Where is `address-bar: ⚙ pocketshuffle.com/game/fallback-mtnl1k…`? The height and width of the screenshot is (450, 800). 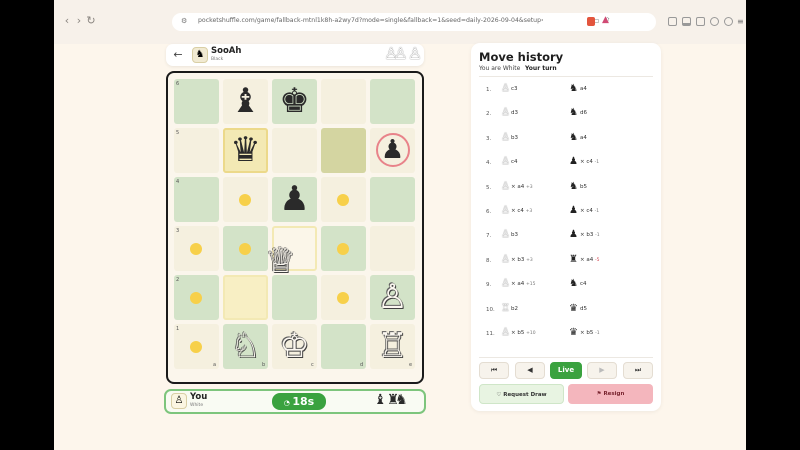 address-bar: ⚙ pocketshuffle.com/game/fallback-mtnl1k… is located at coordinates (414, 22).